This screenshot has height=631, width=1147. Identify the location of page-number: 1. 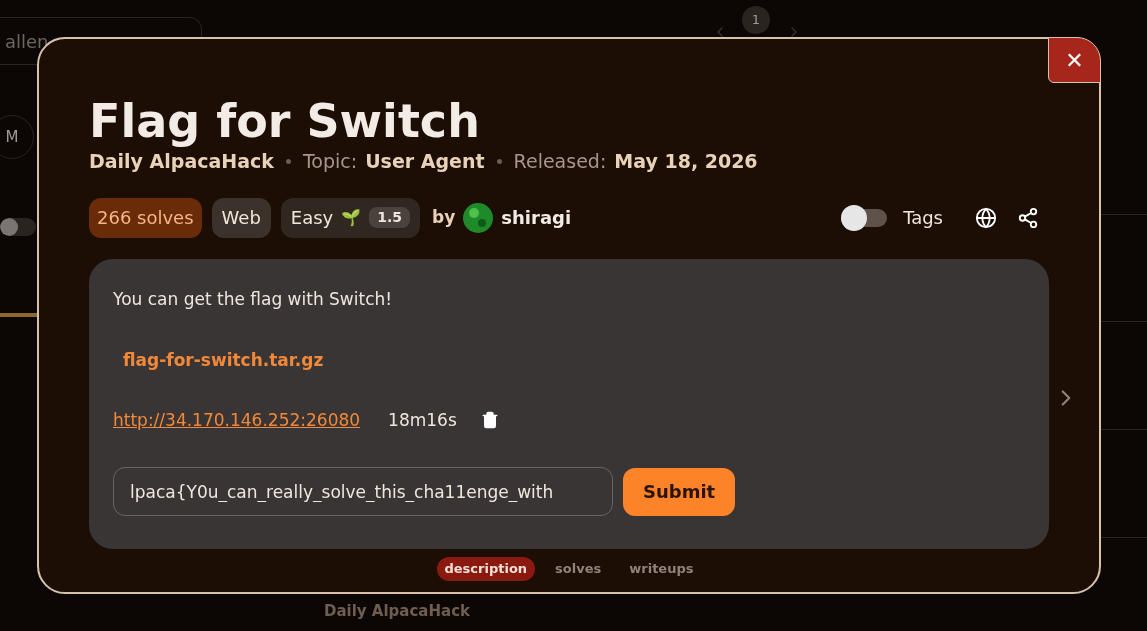
(756, 20).